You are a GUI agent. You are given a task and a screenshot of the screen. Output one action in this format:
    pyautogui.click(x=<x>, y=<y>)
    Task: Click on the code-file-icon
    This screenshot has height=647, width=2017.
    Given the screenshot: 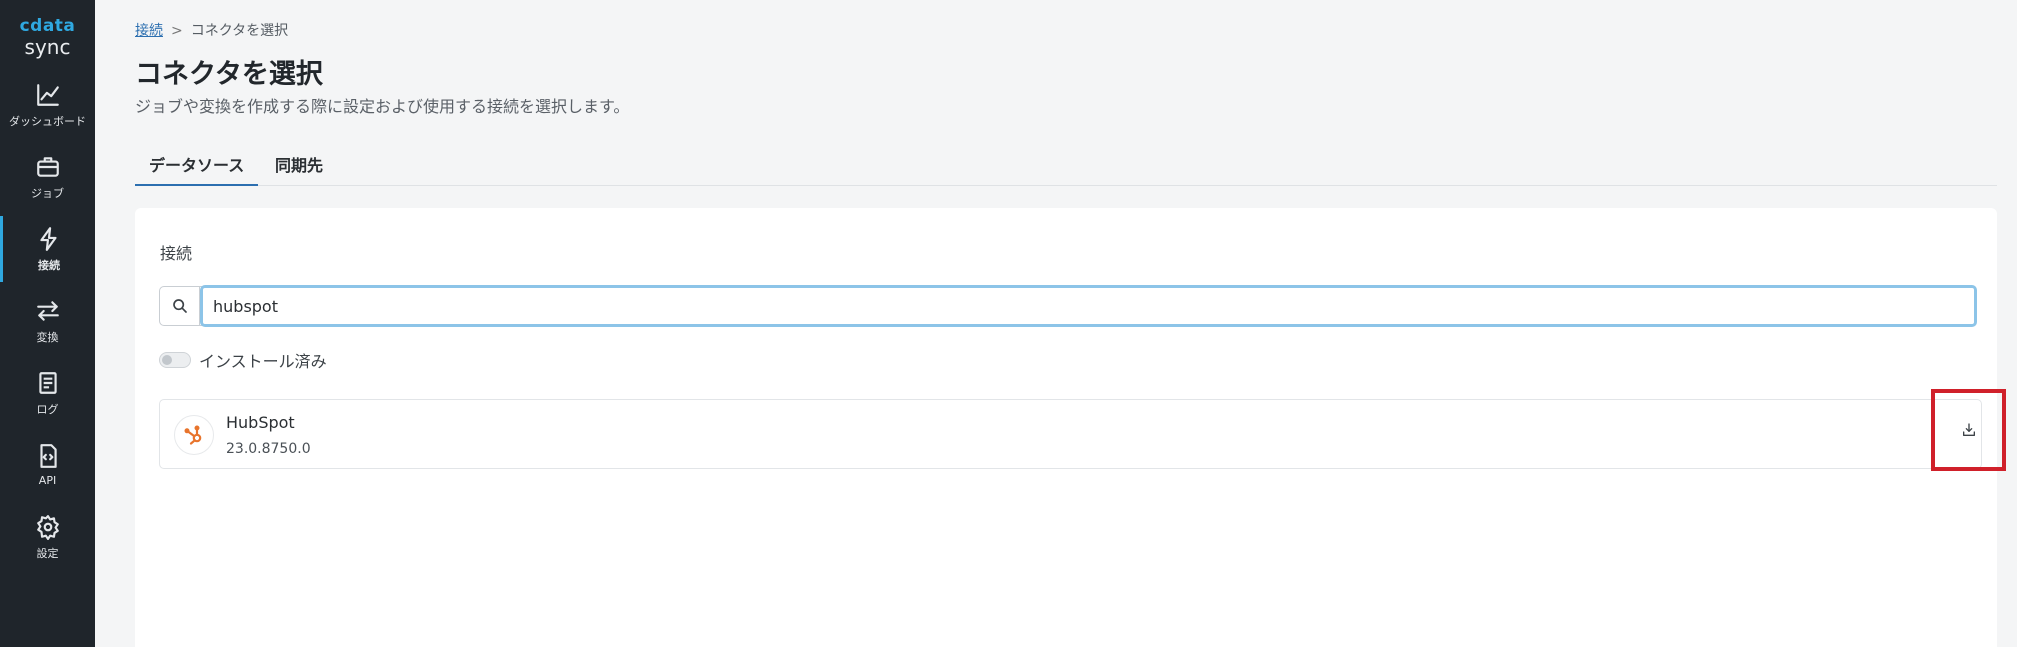 What is the action you would take?
    pyautogui.click(x=48, y=456)
    